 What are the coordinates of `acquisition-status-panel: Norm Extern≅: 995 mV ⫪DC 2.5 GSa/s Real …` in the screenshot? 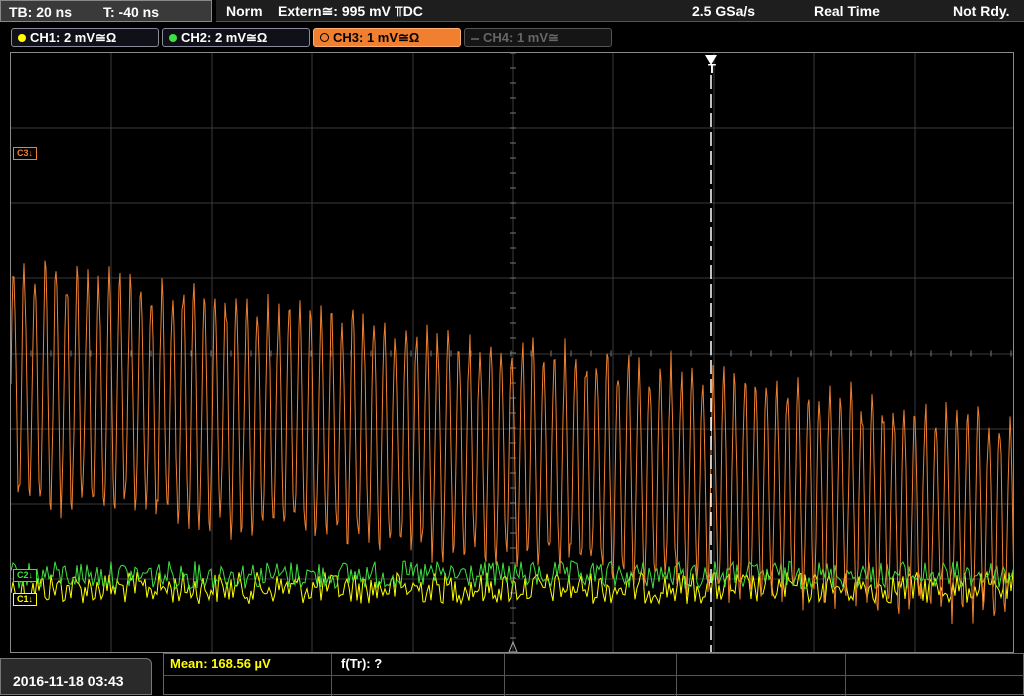 It's located at (620, 11).